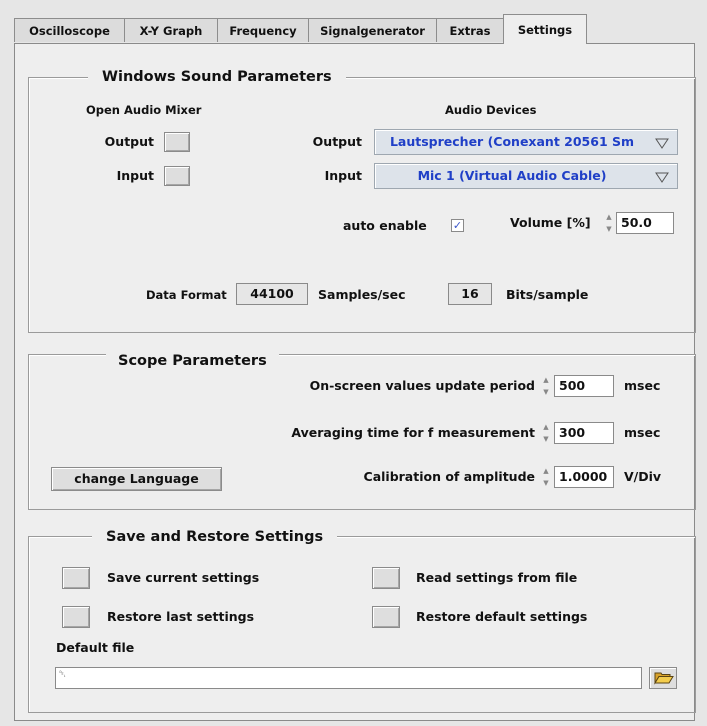 This screenshot has height=726, width=707. I want to click on input-device-value: Mic 1 (Virtual Audio Cable), so click(512, 175).